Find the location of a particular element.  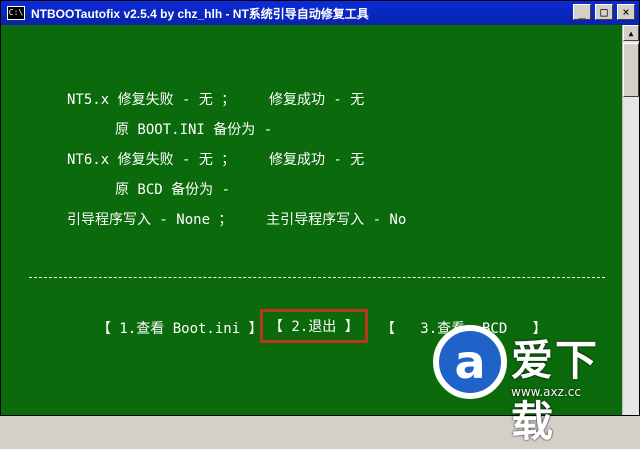

console-icon-label: C:\ is located at coordinates (16, 12).